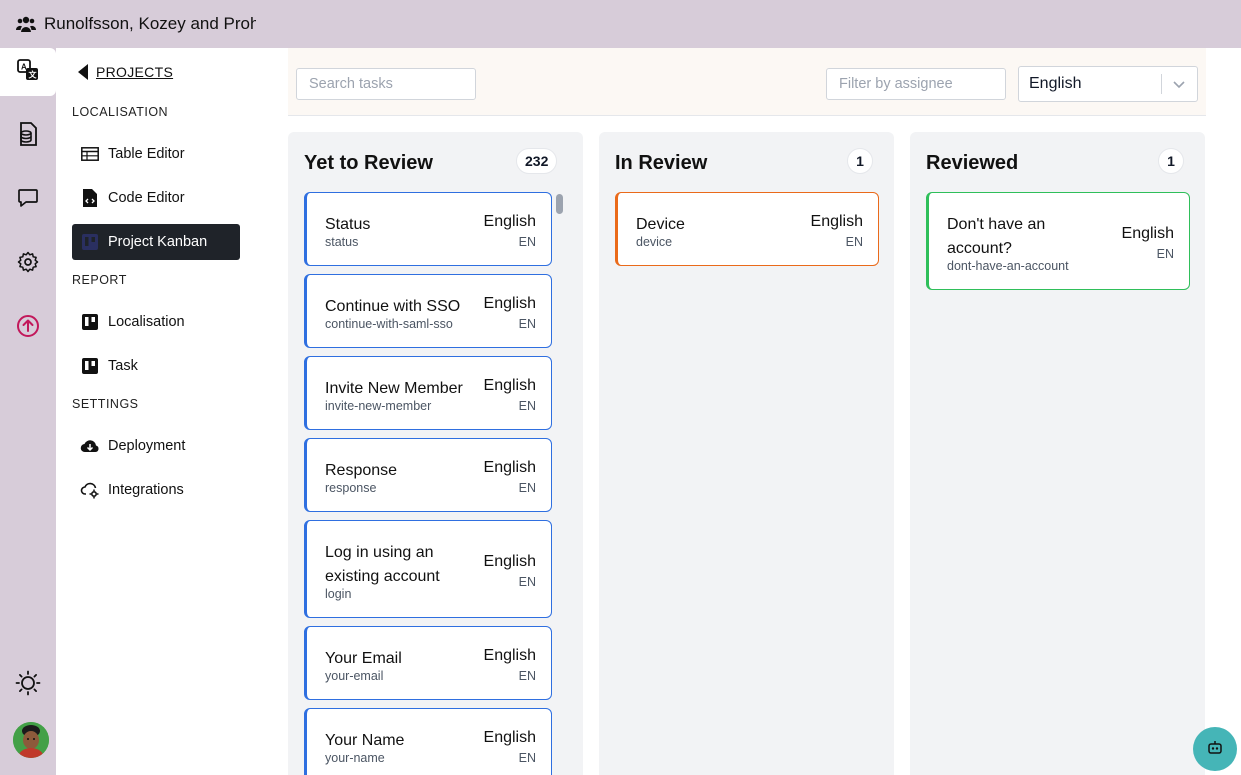  Describe the element at coordinates (33, 74) in the screenshot. I see `svg-text: 文` at that location.